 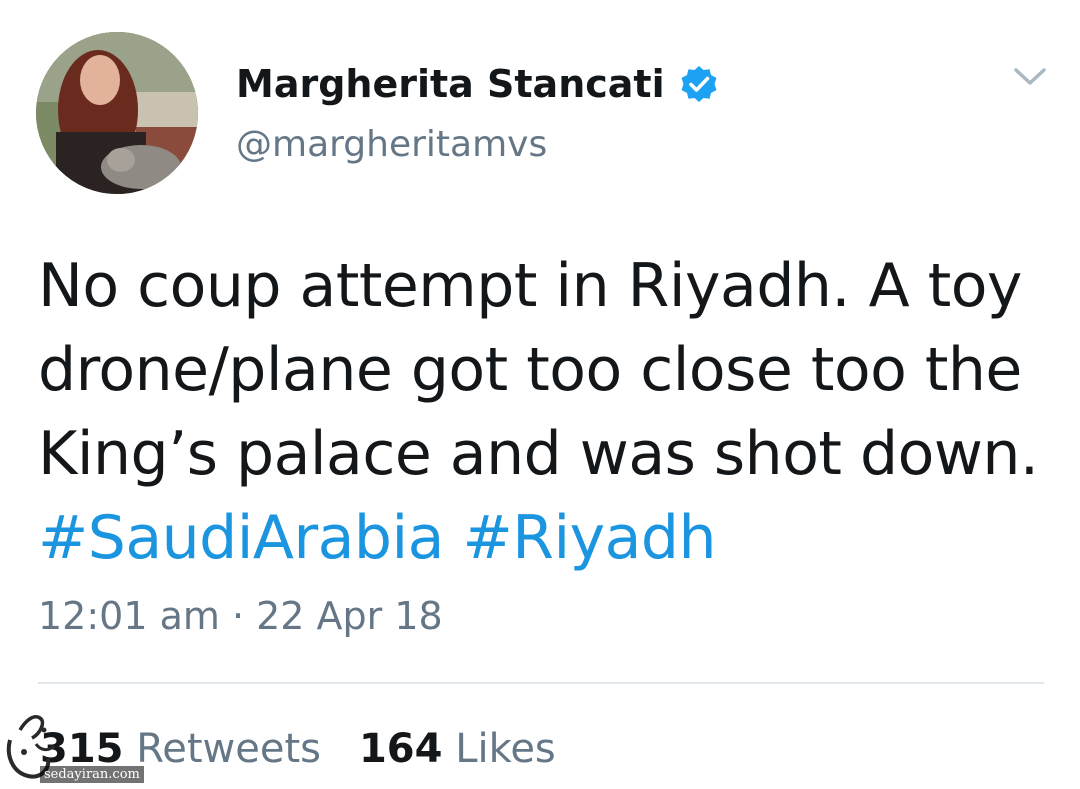 What do you see at coordinates (228, 749) in the screenshot?
I see `retweets-label: Retweets` at bounding box center [228, 749].